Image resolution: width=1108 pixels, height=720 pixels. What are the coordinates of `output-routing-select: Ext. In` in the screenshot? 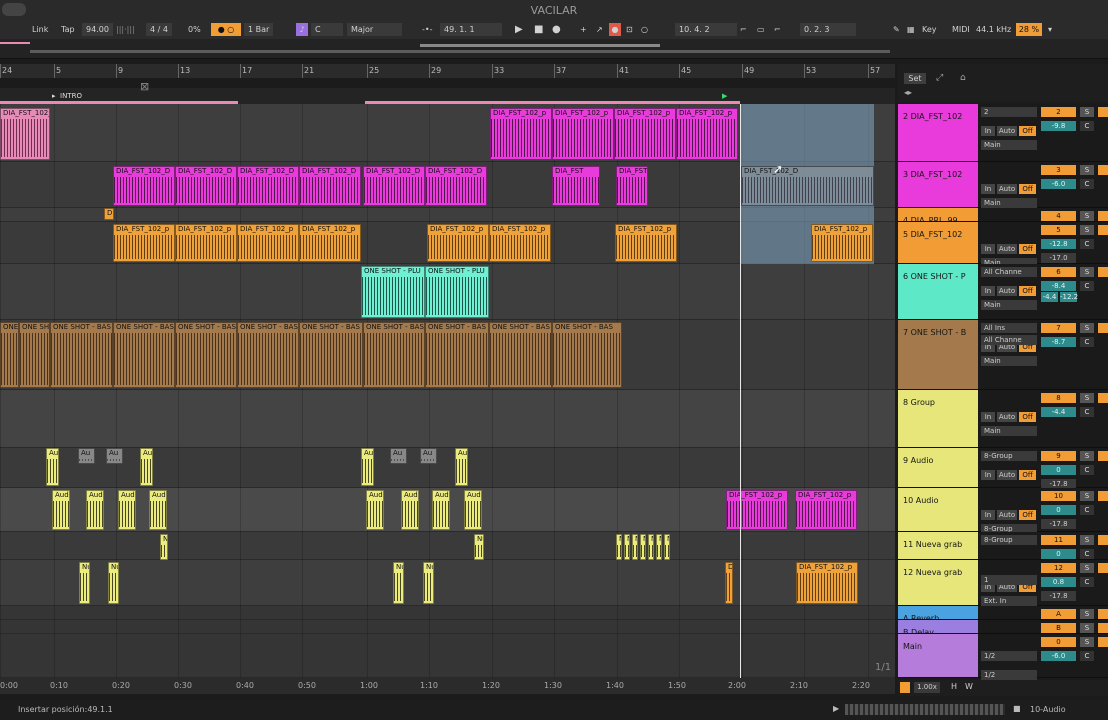 It's located at (1009, 601).